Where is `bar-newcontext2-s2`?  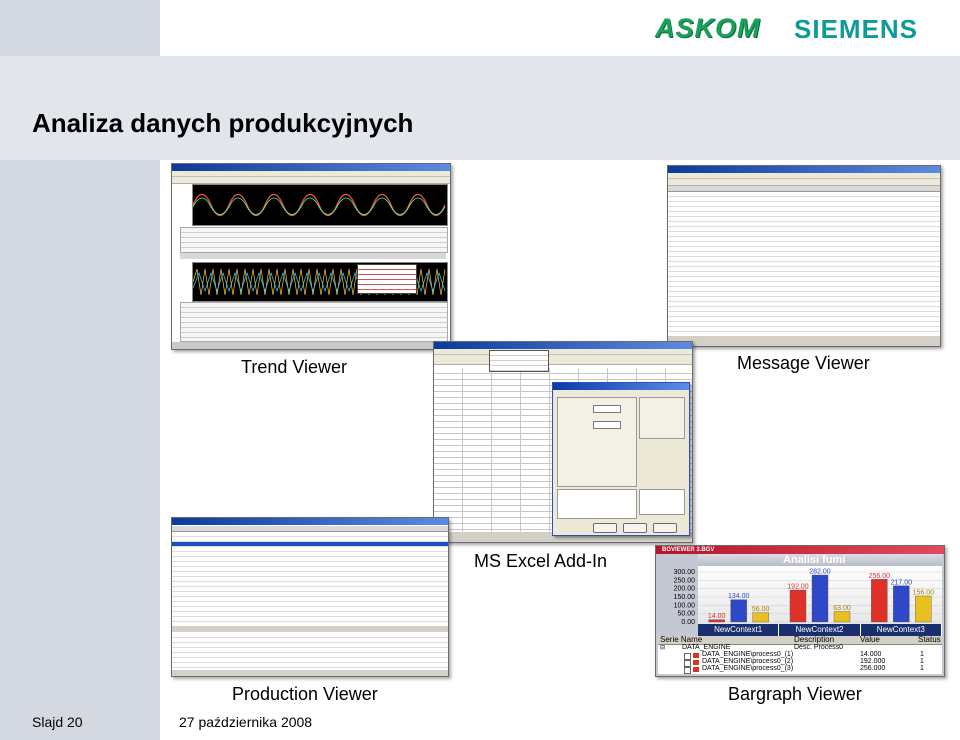
bar-newcontext2-s2 is located at coordinates (820, 598).